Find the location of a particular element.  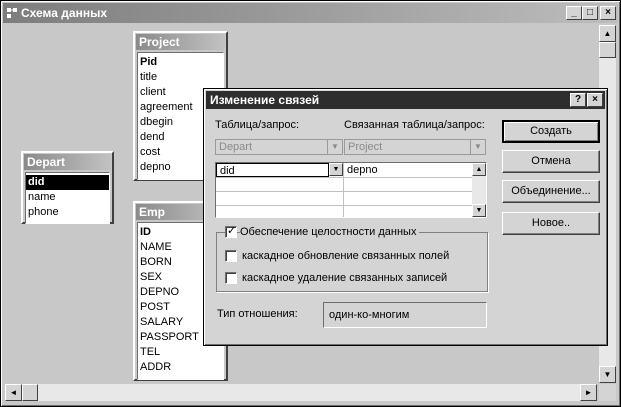

check-icon: ✓ is located at coordinates (232, 231).